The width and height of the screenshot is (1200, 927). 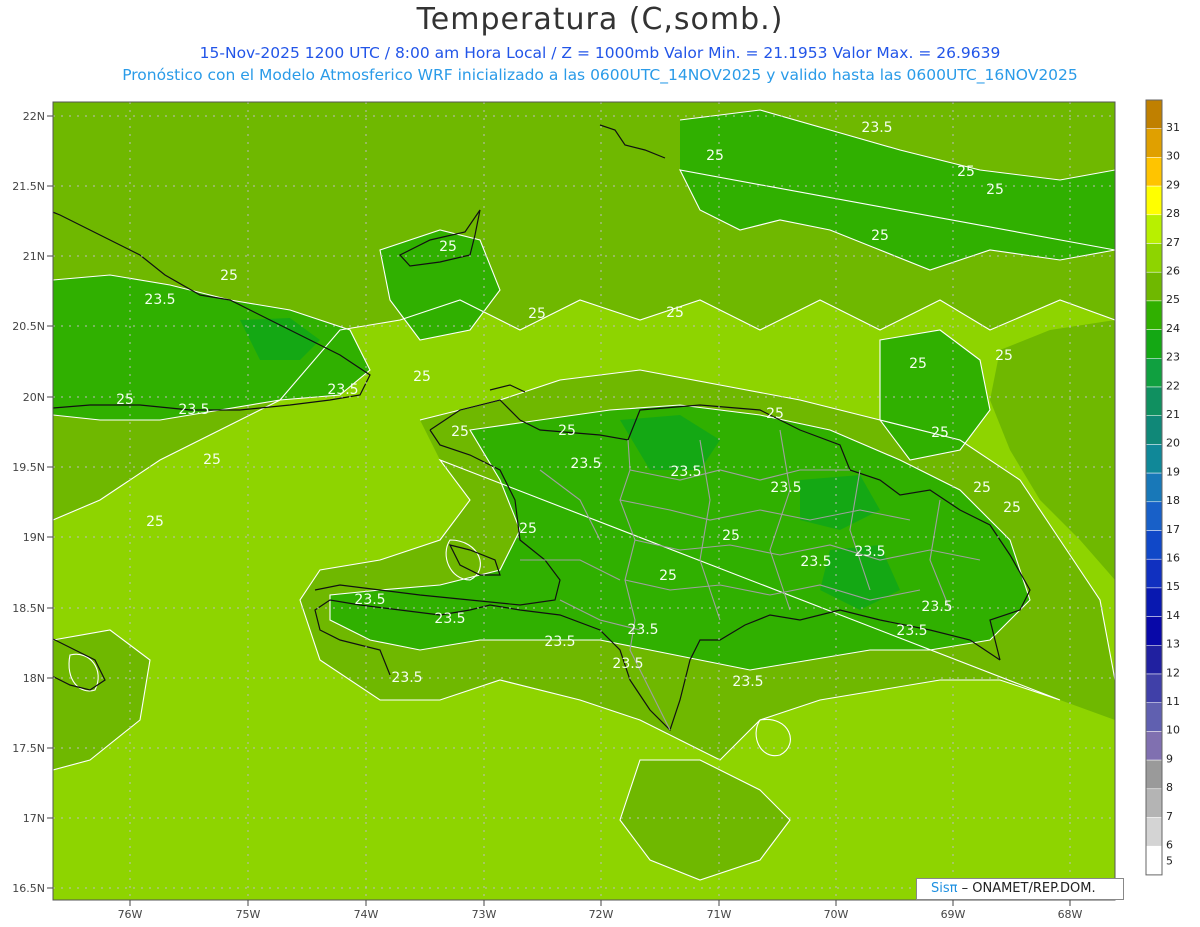 What do you see at coordinates (1173, 615) in the screenshot?
I see `colorbar-label: 14` at bounding box center [1173, 615].